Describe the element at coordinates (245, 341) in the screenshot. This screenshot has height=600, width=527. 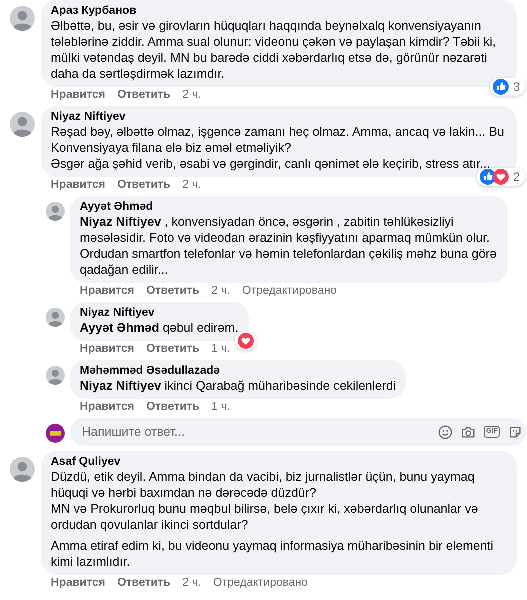
I see `reaction-badge` at that location.